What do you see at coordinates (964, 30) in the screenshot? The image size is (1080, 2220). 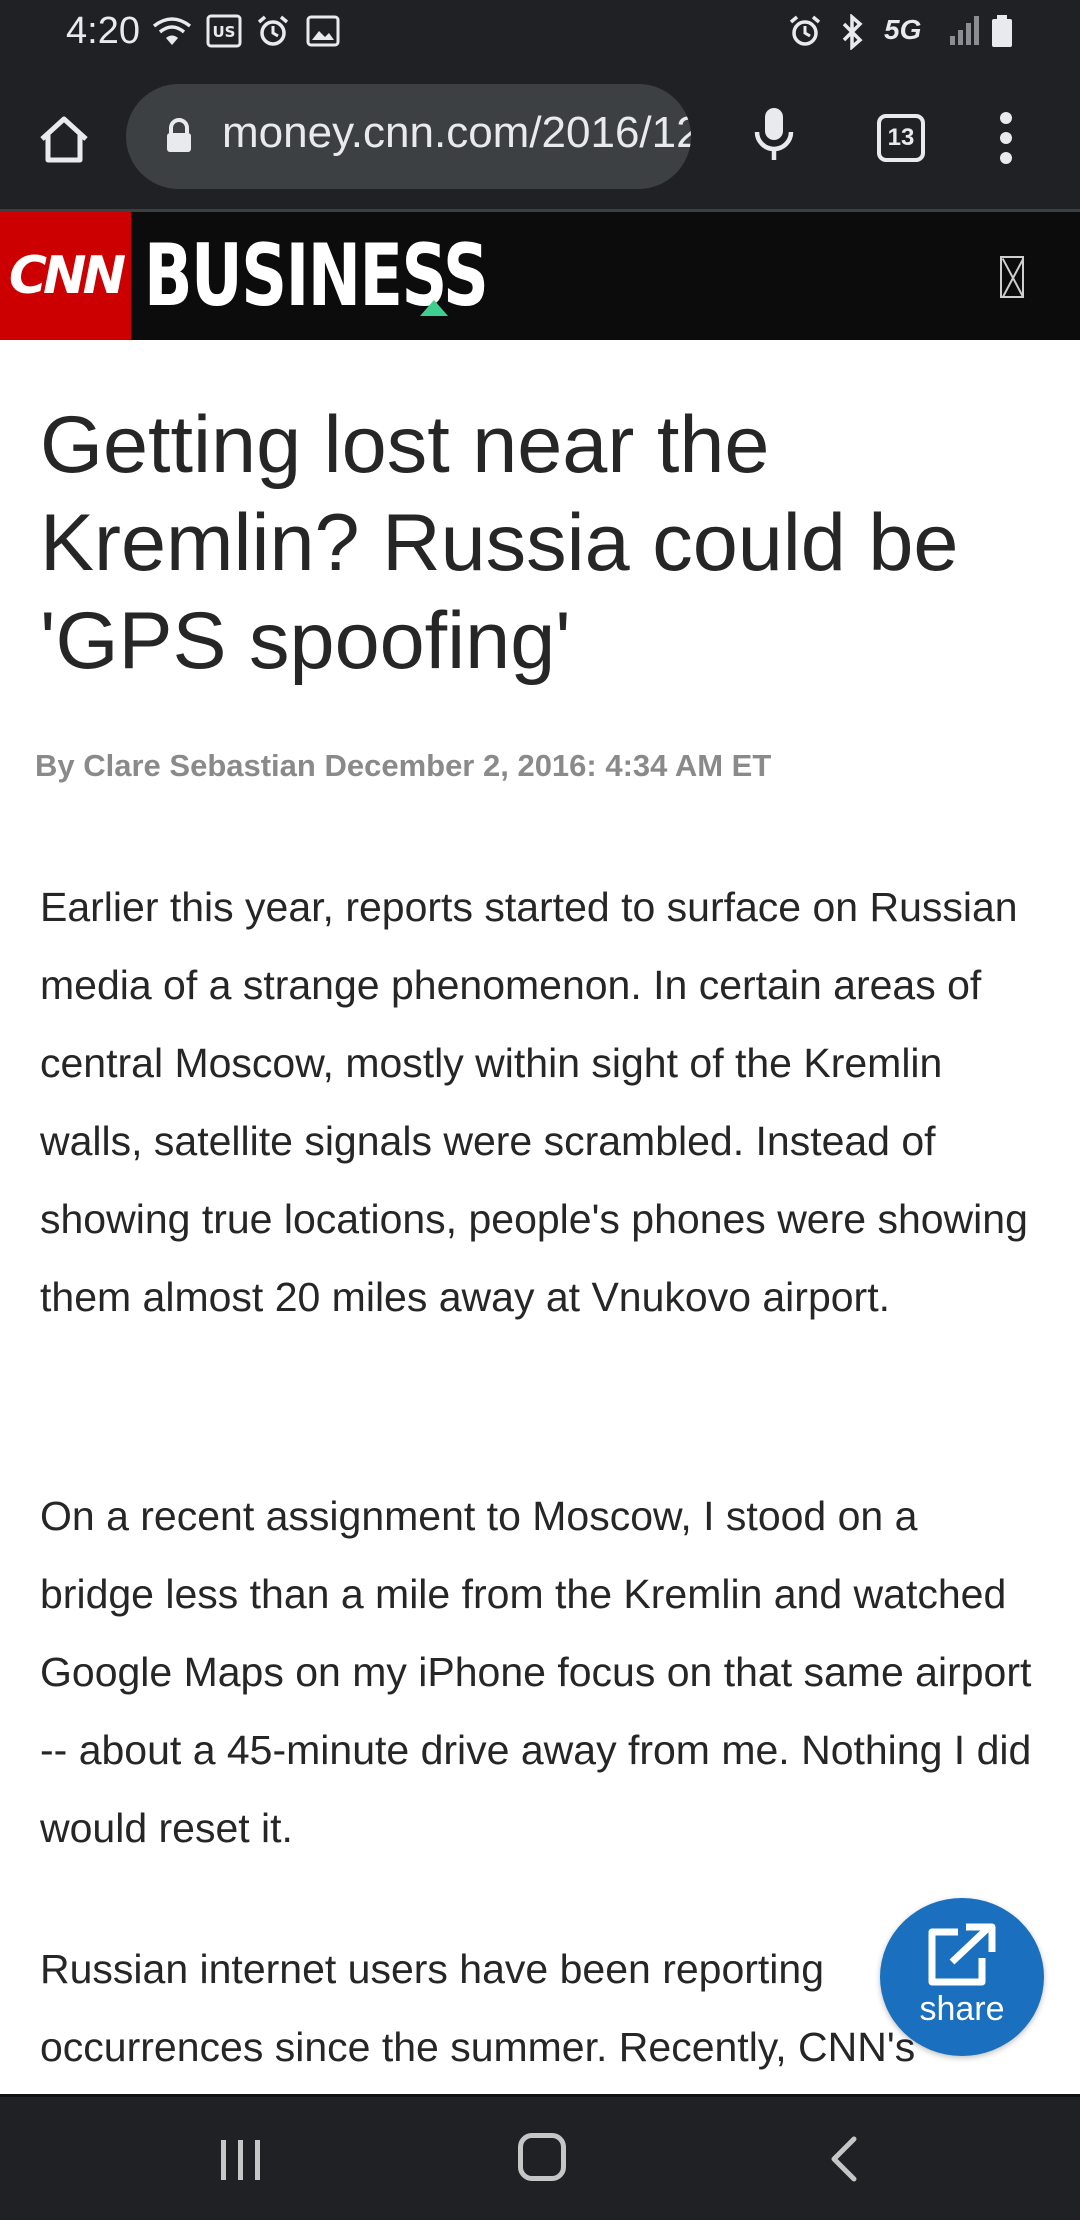 I see `signal-icon` at bounding box center [964, 30].